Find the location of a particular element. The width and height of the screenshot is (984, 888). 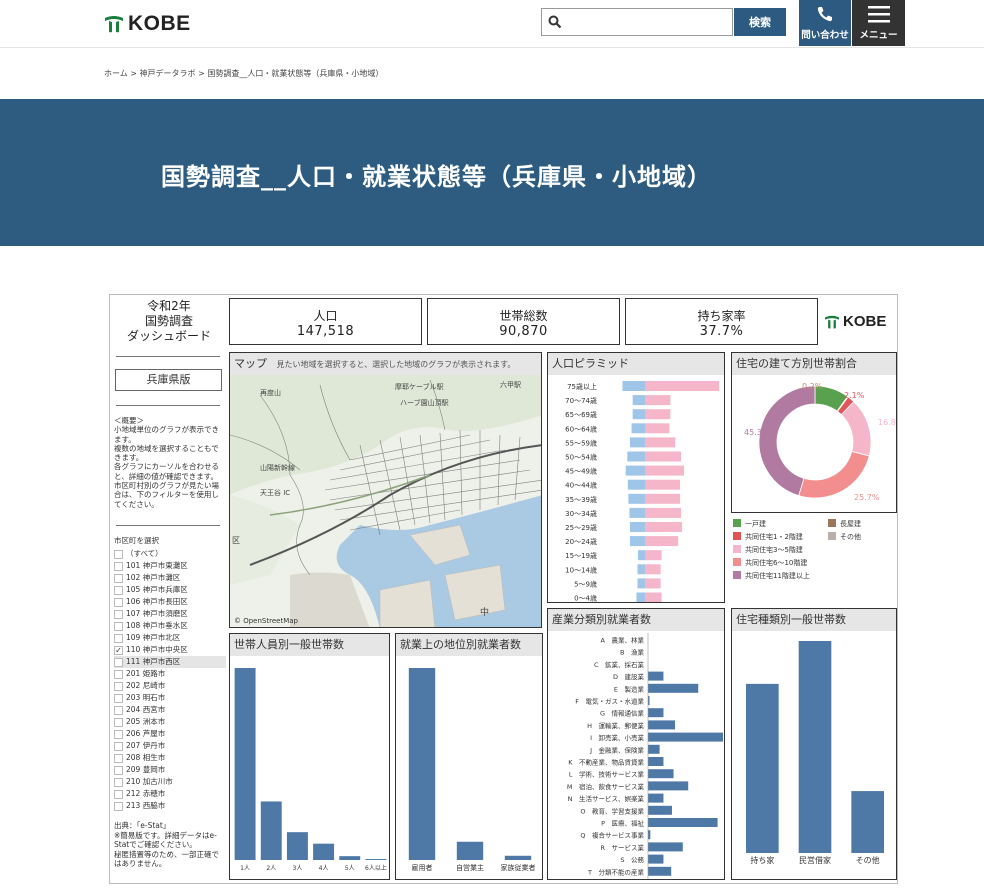

filter-item: （すべて） is located at coordinates (170, 554).